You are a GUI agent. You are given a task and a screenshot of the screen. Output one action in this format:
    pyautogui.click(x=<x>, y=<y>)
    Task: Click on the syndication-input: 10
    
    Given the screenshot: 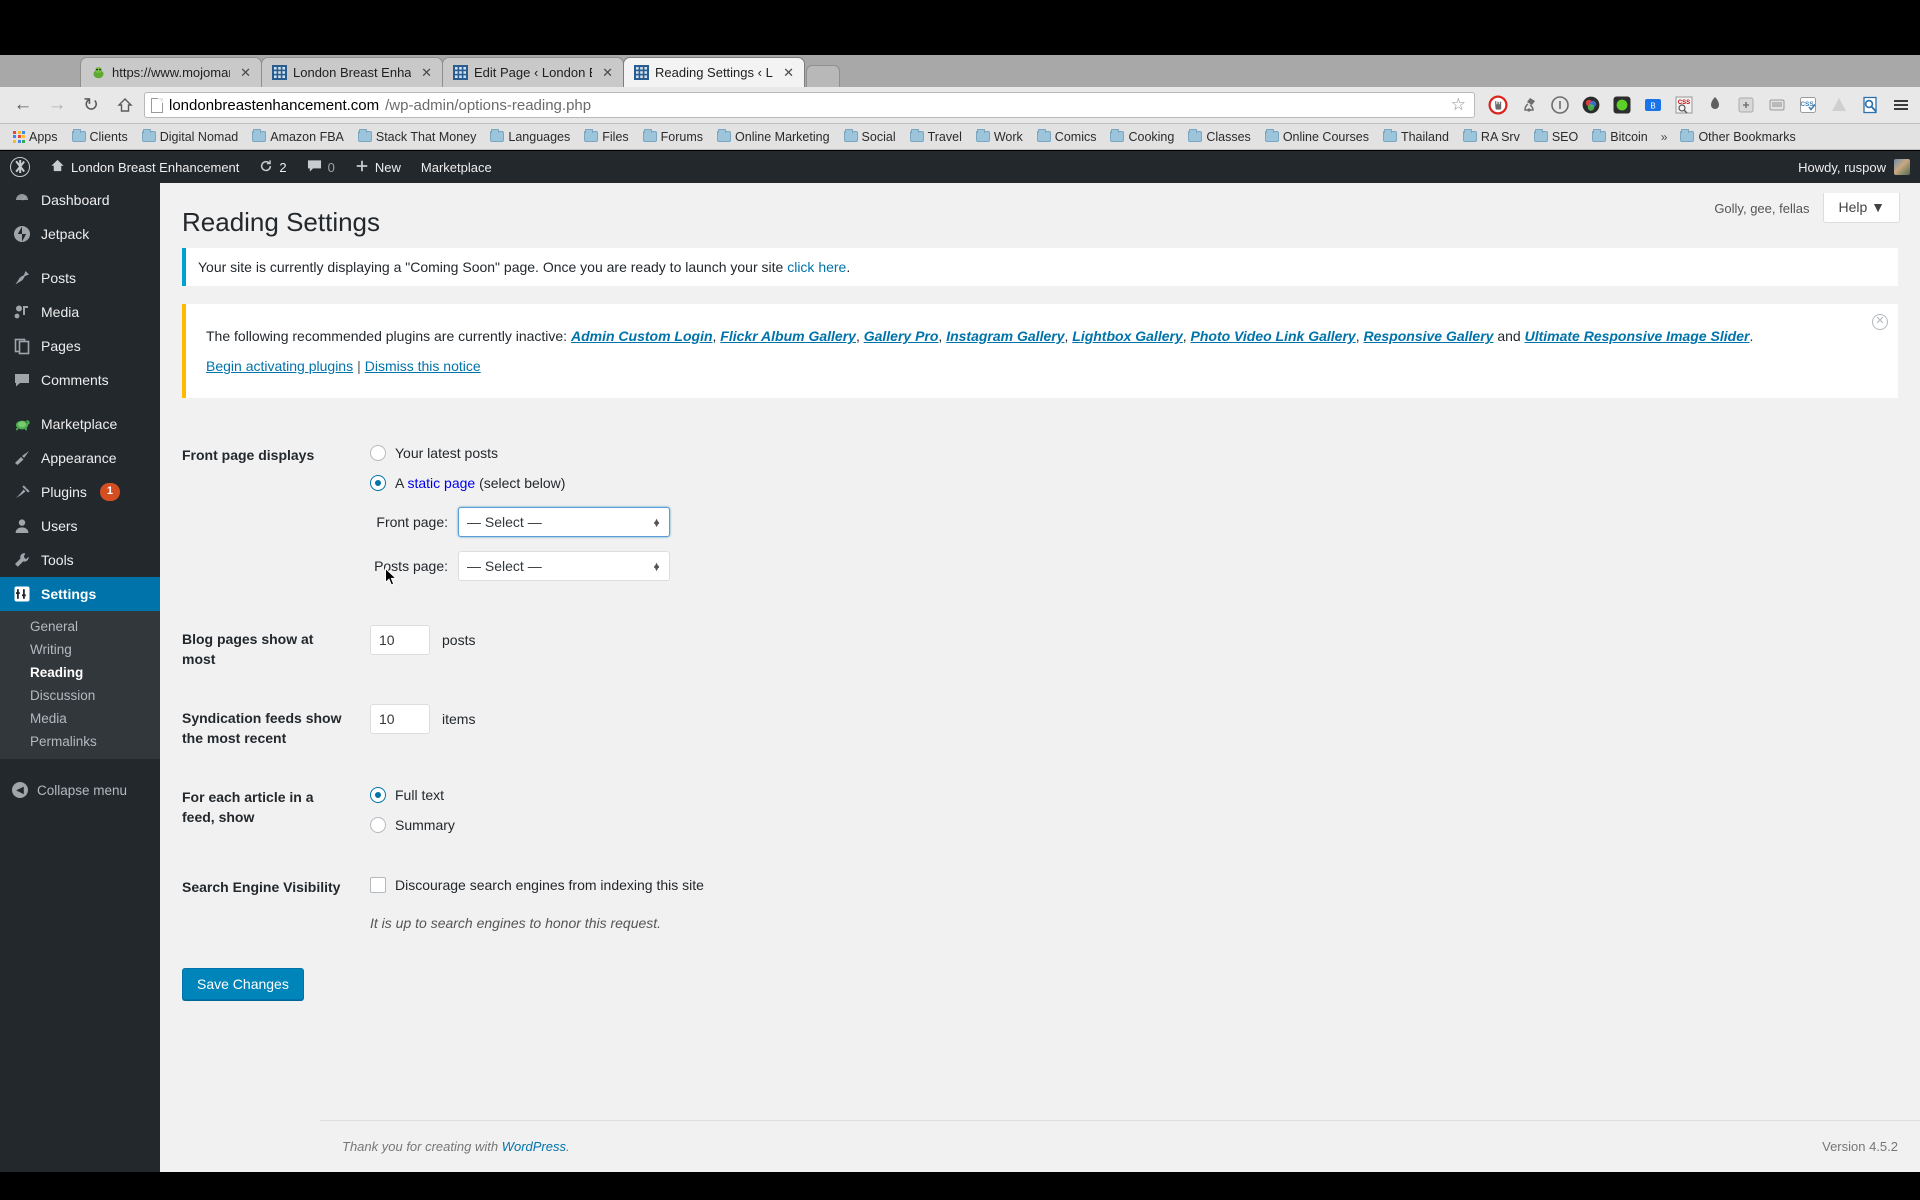 What is the action you would take?
    pyautogui.click(x=400, y=719)
    